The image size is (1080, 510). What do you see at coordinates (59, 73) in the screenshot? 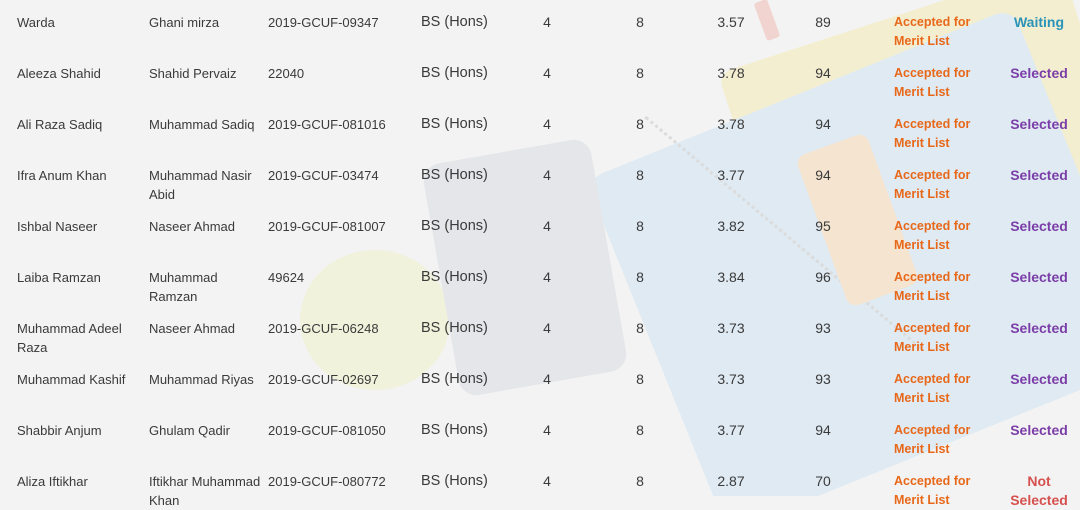
I see `applicant-name: Aleeza Shahid` at bounding box center [59, 73].